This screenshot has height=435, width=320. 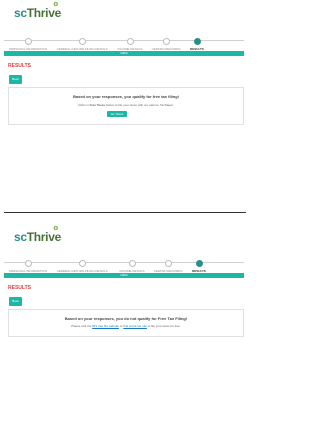 What do you see at coordinates (163, 326) in the screenshot?
I see `instructions-suffix: to file your taxes for free.` at bounding box center [163, 326].